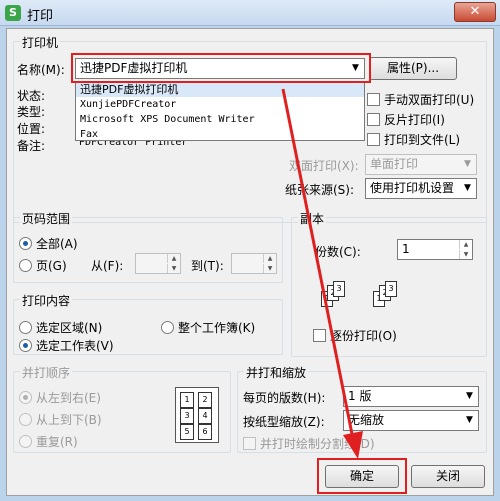 The height and width of the screenshot is (501, 500). What do you see at coordinates (322, 273) in the screenshot?
I see `arrow-annotation-icon` at bounding box center [322, 273].